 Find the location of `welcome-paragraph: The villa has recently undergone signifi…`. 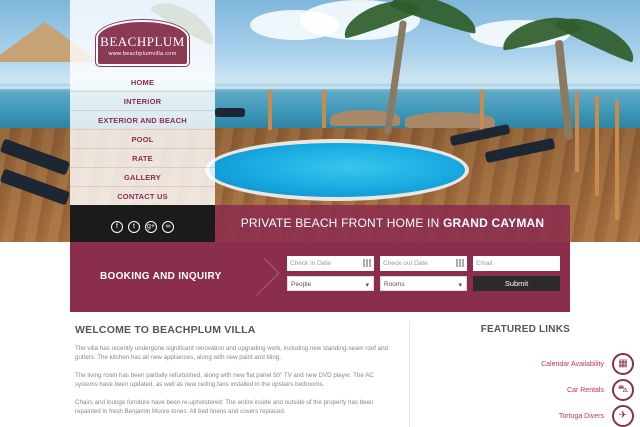

welcome-paragraph: The villa has recently undergone signifi… is located at coordinates (232, 353).